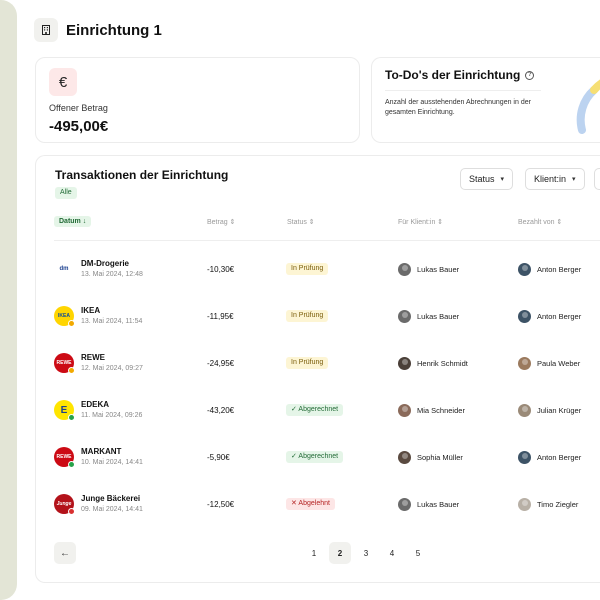 The width and height of the screenshot is (600, 600). I want to click on previous-page-button: ←, so click(65, 553).